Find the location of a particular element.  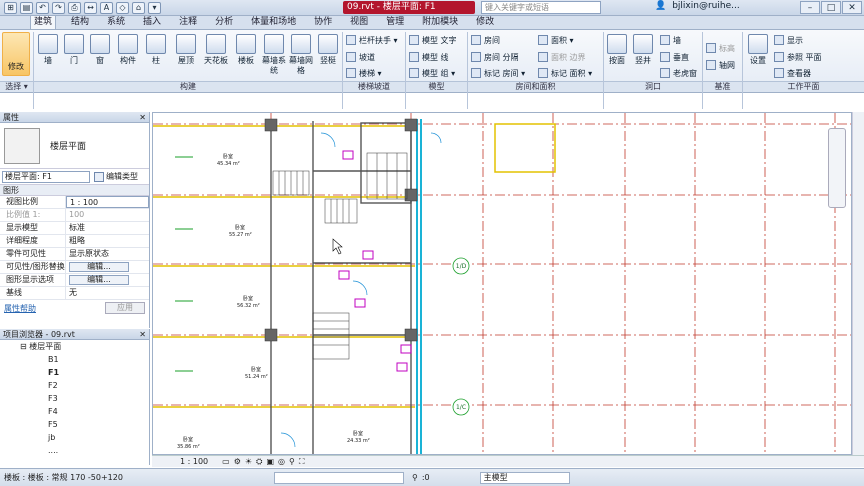

tab-analyze: 分析 is located at coordinates (224, 22).